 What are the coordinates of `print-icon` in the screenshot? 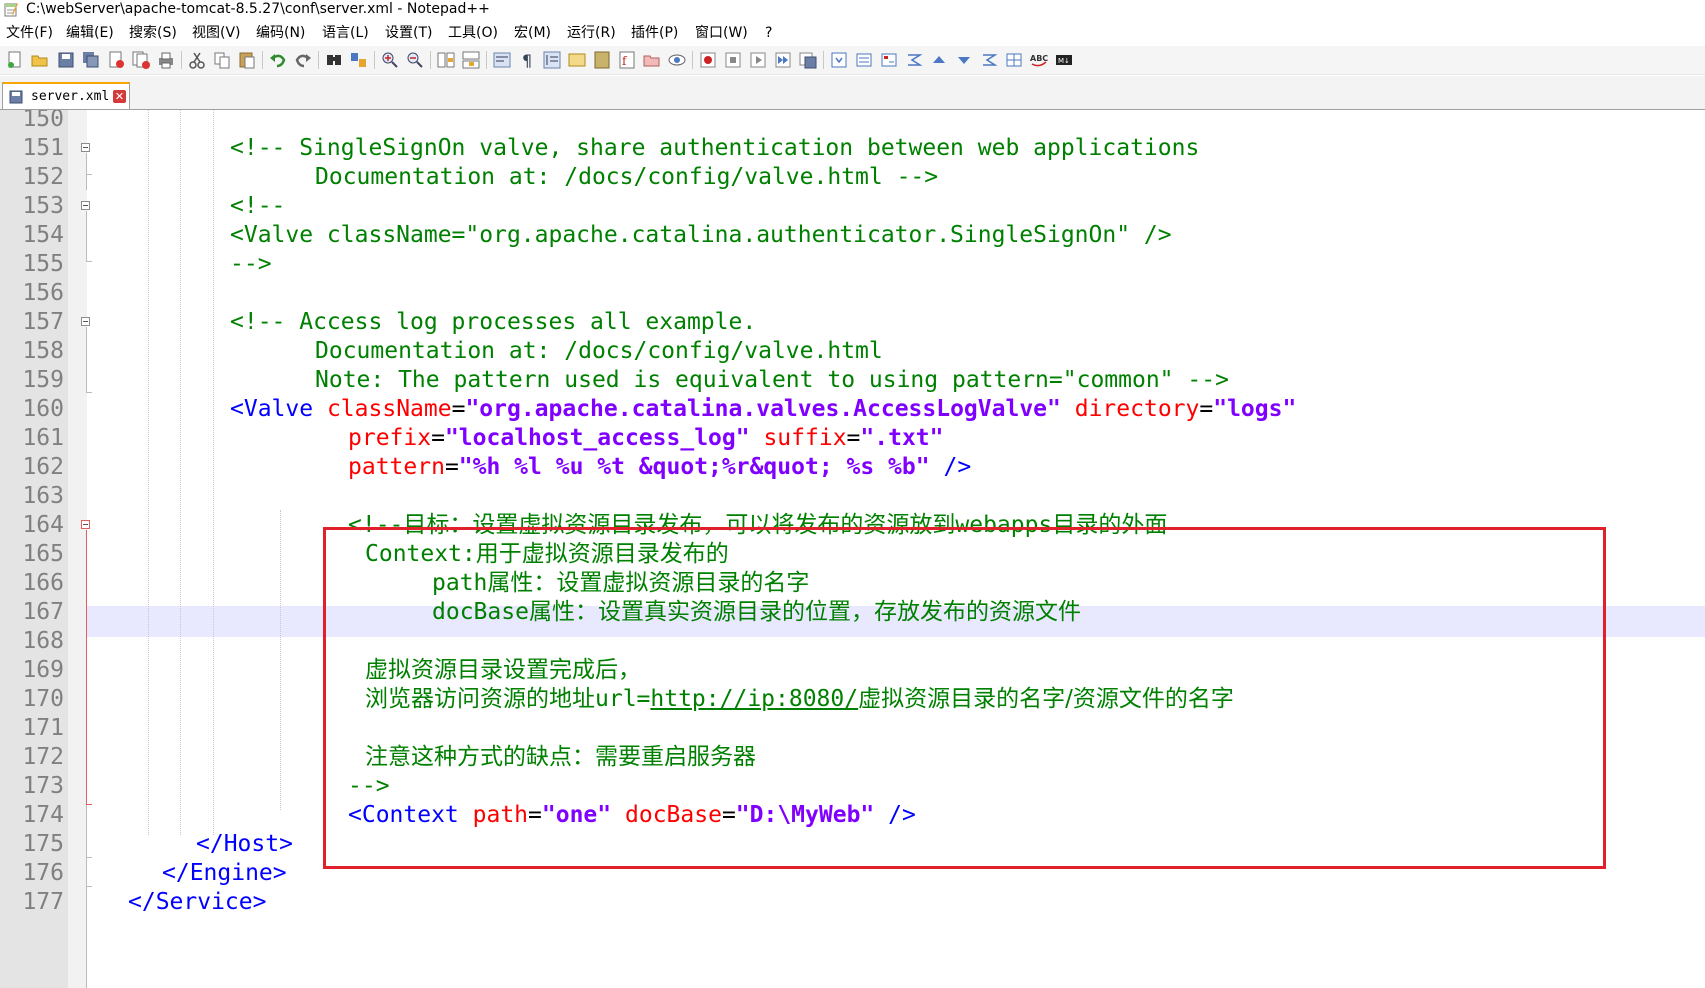 It's located at (166, 60).